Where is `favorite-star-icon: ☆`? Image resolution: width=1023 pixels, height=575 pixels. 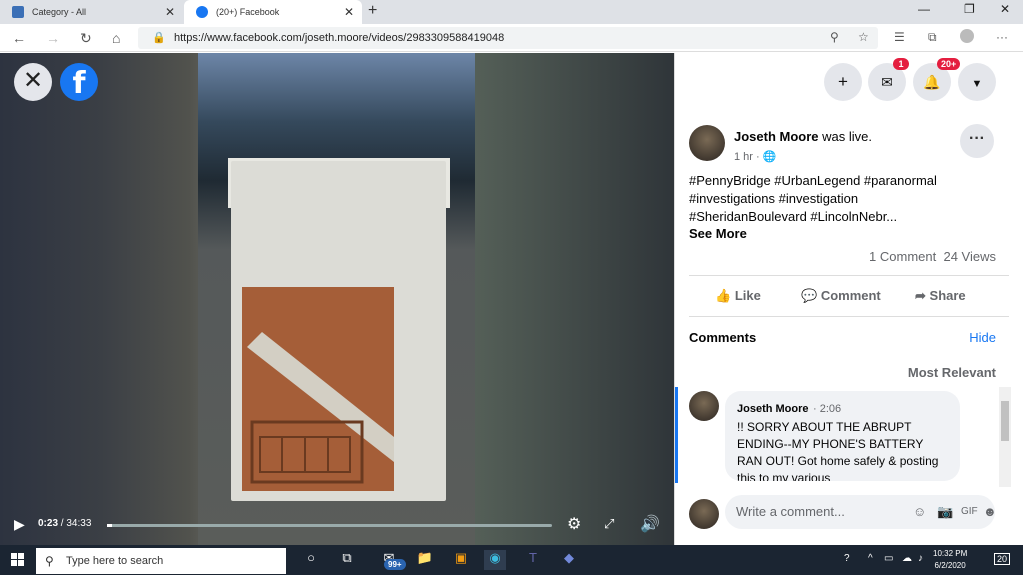 favorite-star-icon: ☆ is located at coordinates (863, 37).